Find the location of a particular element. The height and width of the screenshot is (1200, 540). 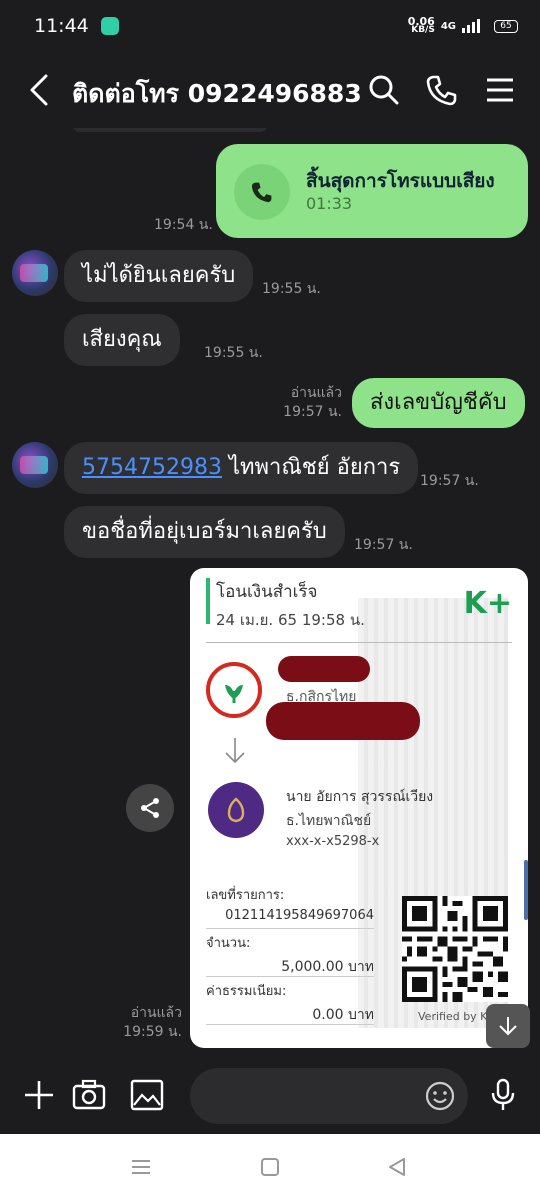

battery-level: 65 is located at coordinates (506, 25).